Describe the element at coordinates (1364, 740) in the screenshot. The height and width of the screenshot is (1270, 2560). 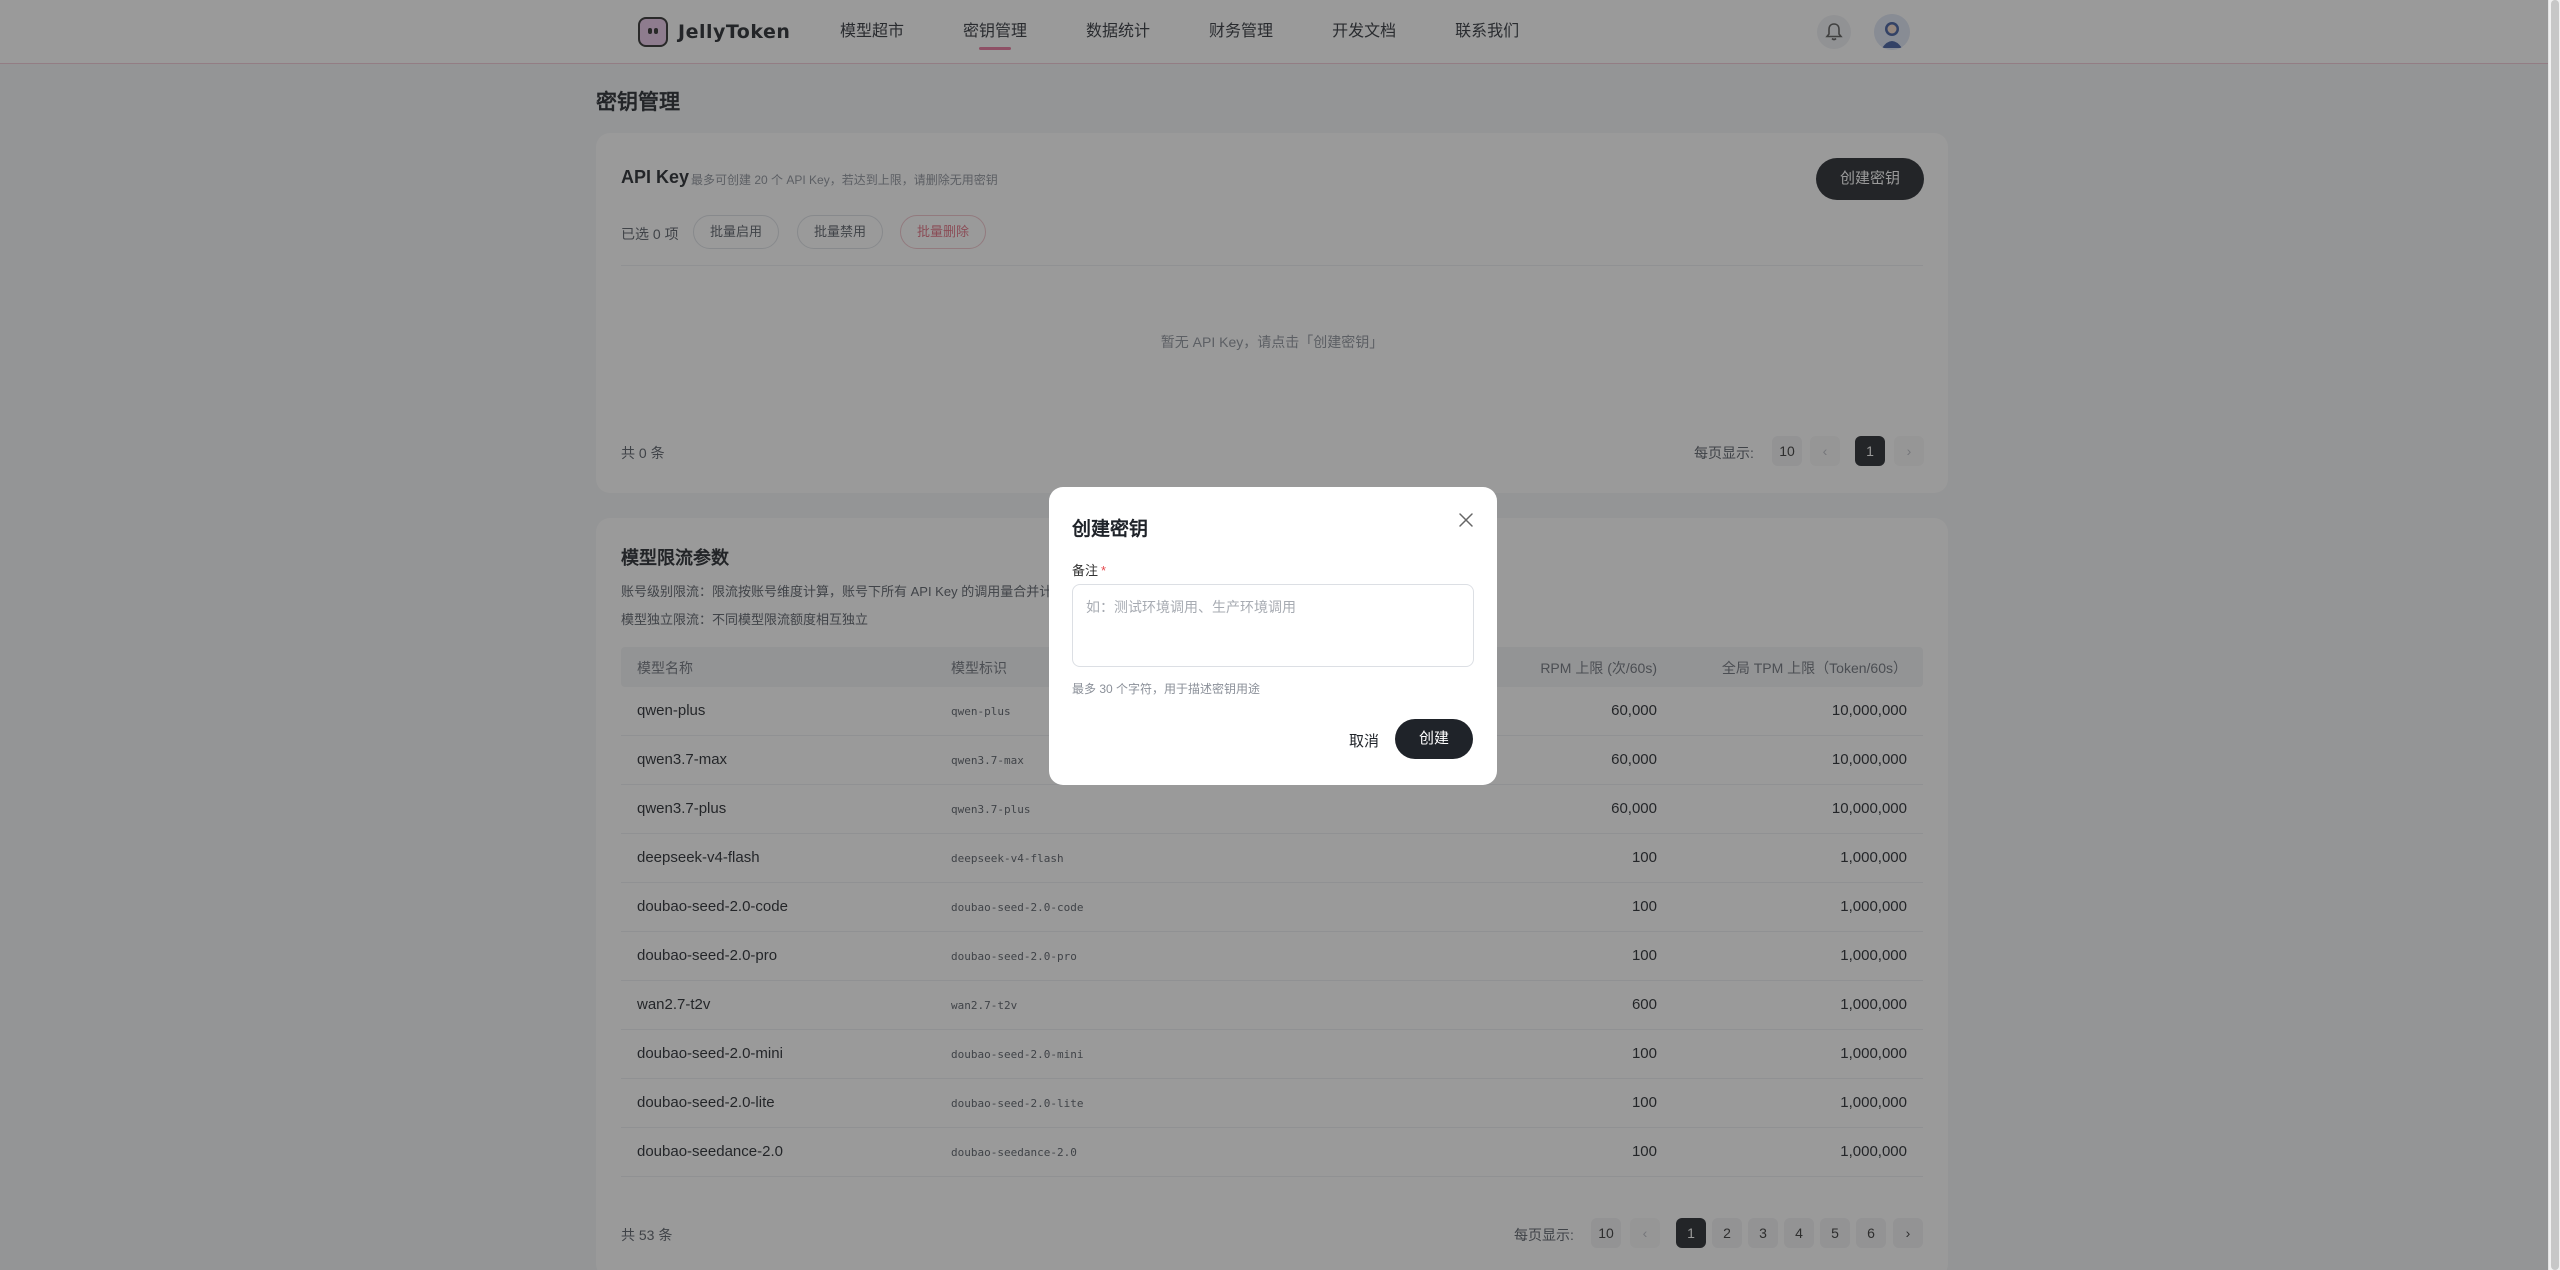
I see `cancel-button: 取消` at that location.